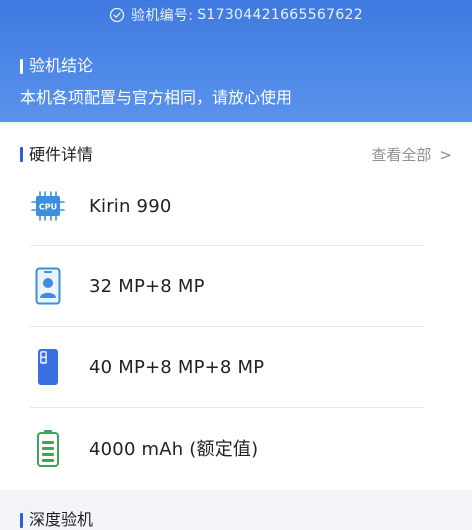 The height and width of the screenshot is (530, 472). Describe the element at coordinates (156, 82) in the screenshot. I see `conclusion-section: 验机结论 本机各项配置与官方相同，请放心使用` at that location.